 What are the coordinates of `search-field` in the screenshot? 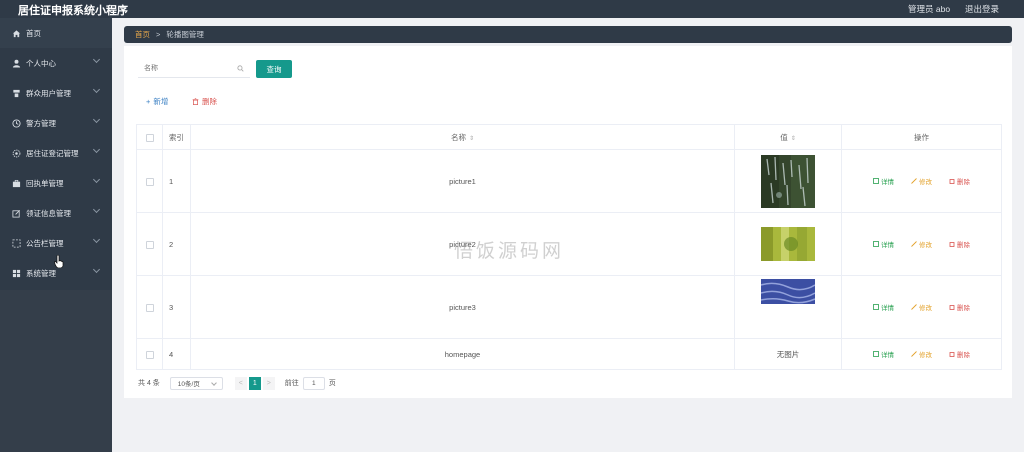 It's located at (194, 69).